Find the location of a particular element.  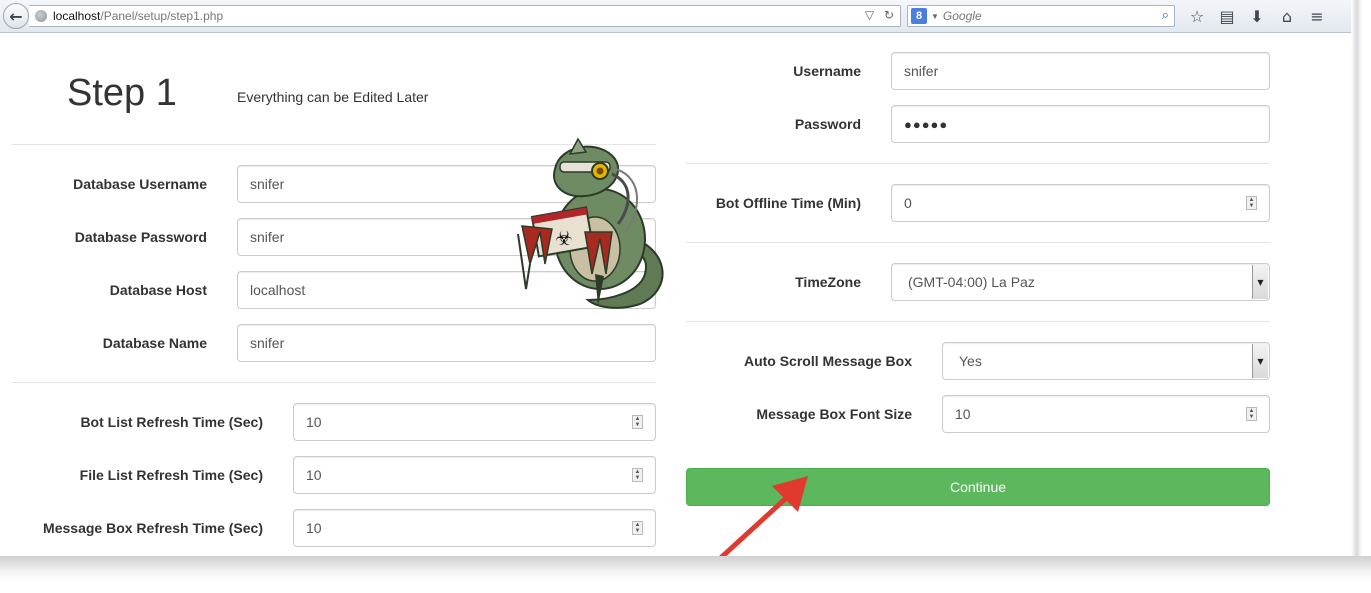

search-input: Google is located at coordinates (962, 16).